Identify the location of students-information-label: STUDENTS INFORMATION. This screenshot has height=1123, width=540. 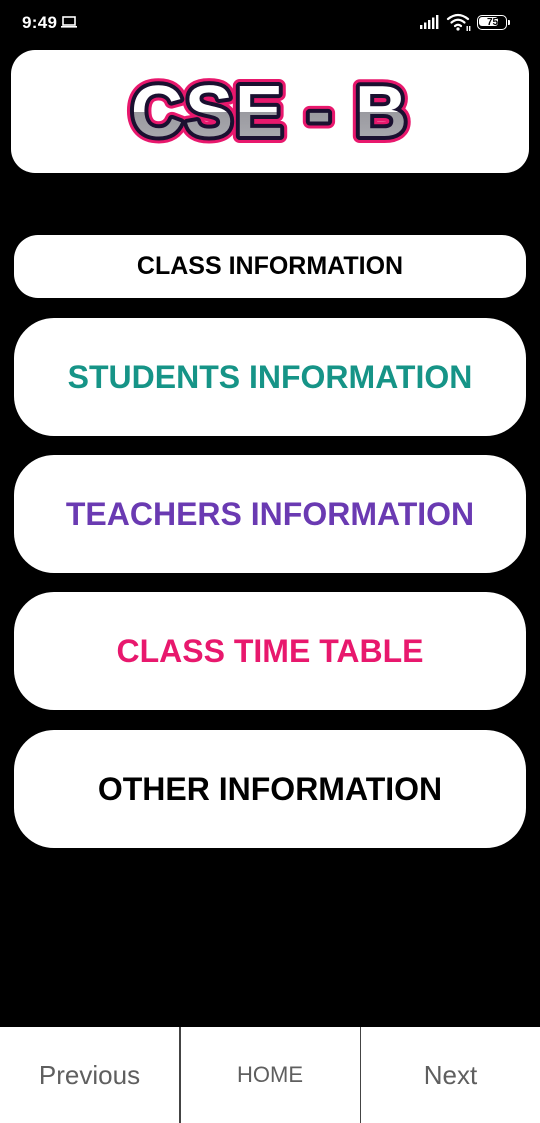
(270, 376).